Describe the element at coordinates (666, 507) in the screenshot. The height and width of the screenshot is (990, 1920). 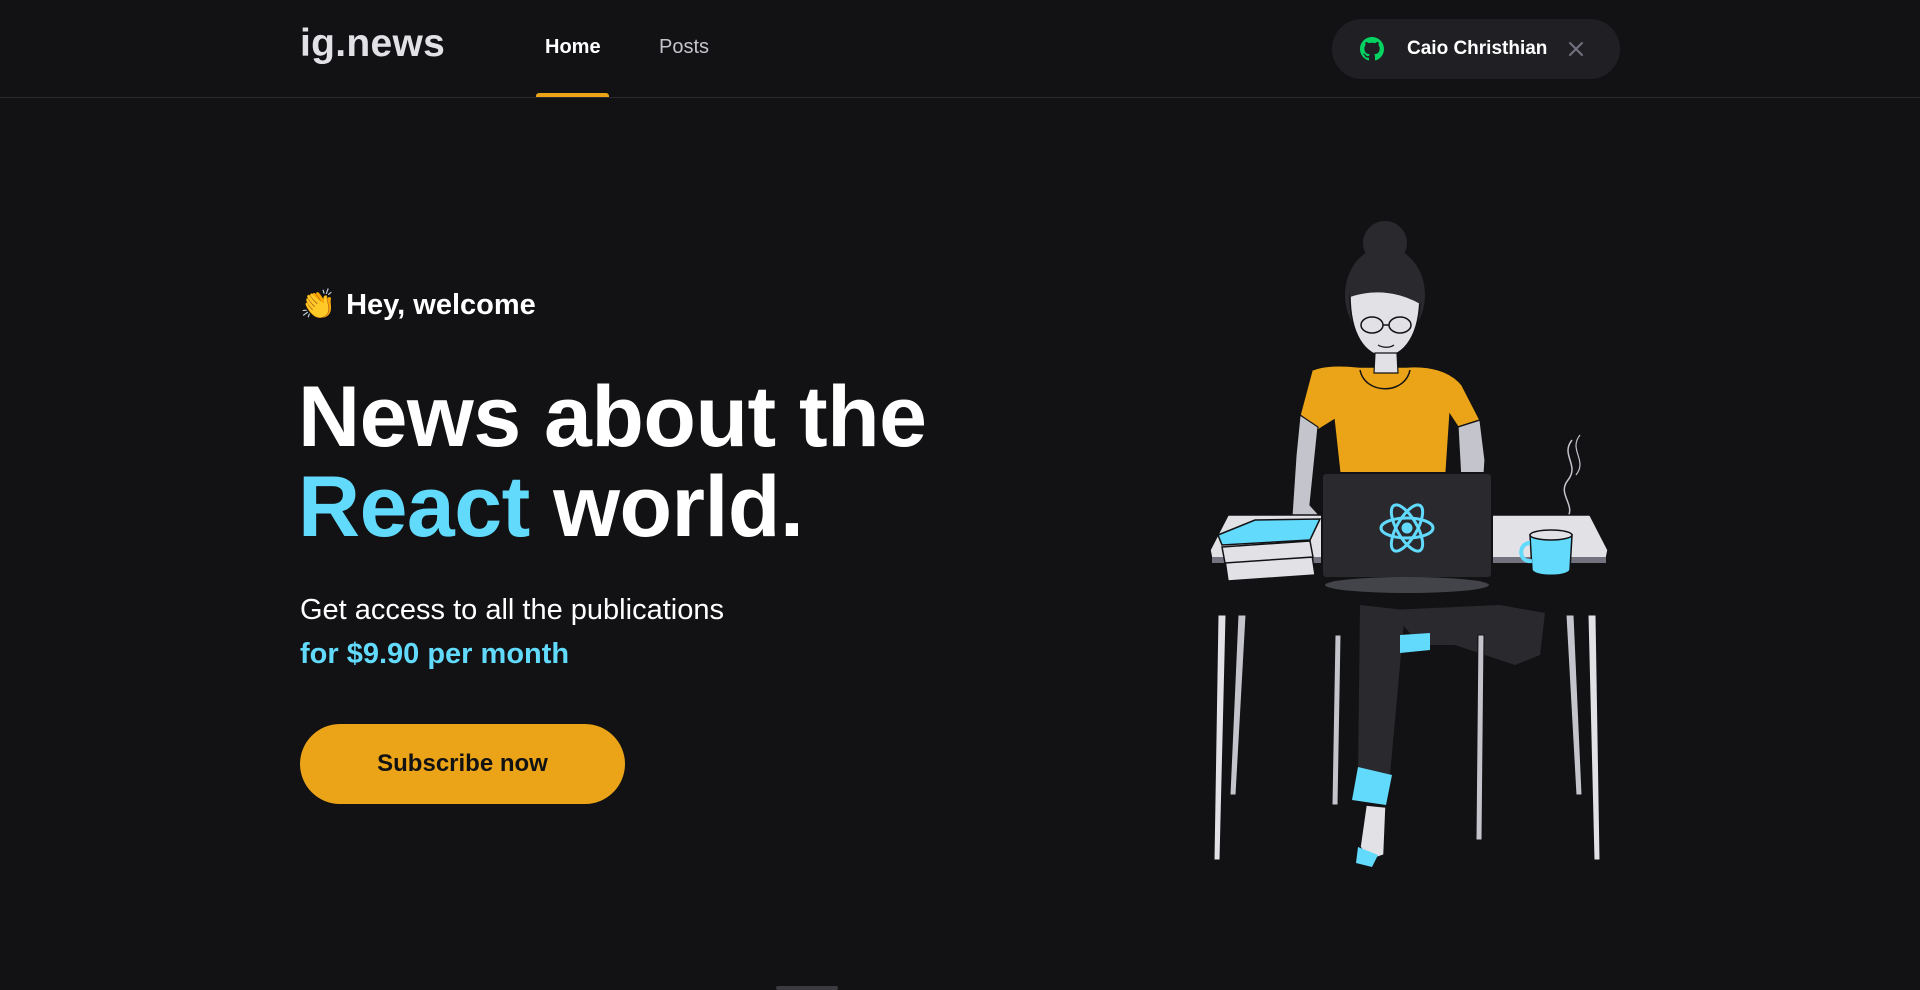
I see `hero-title-rest: world.` at that location.